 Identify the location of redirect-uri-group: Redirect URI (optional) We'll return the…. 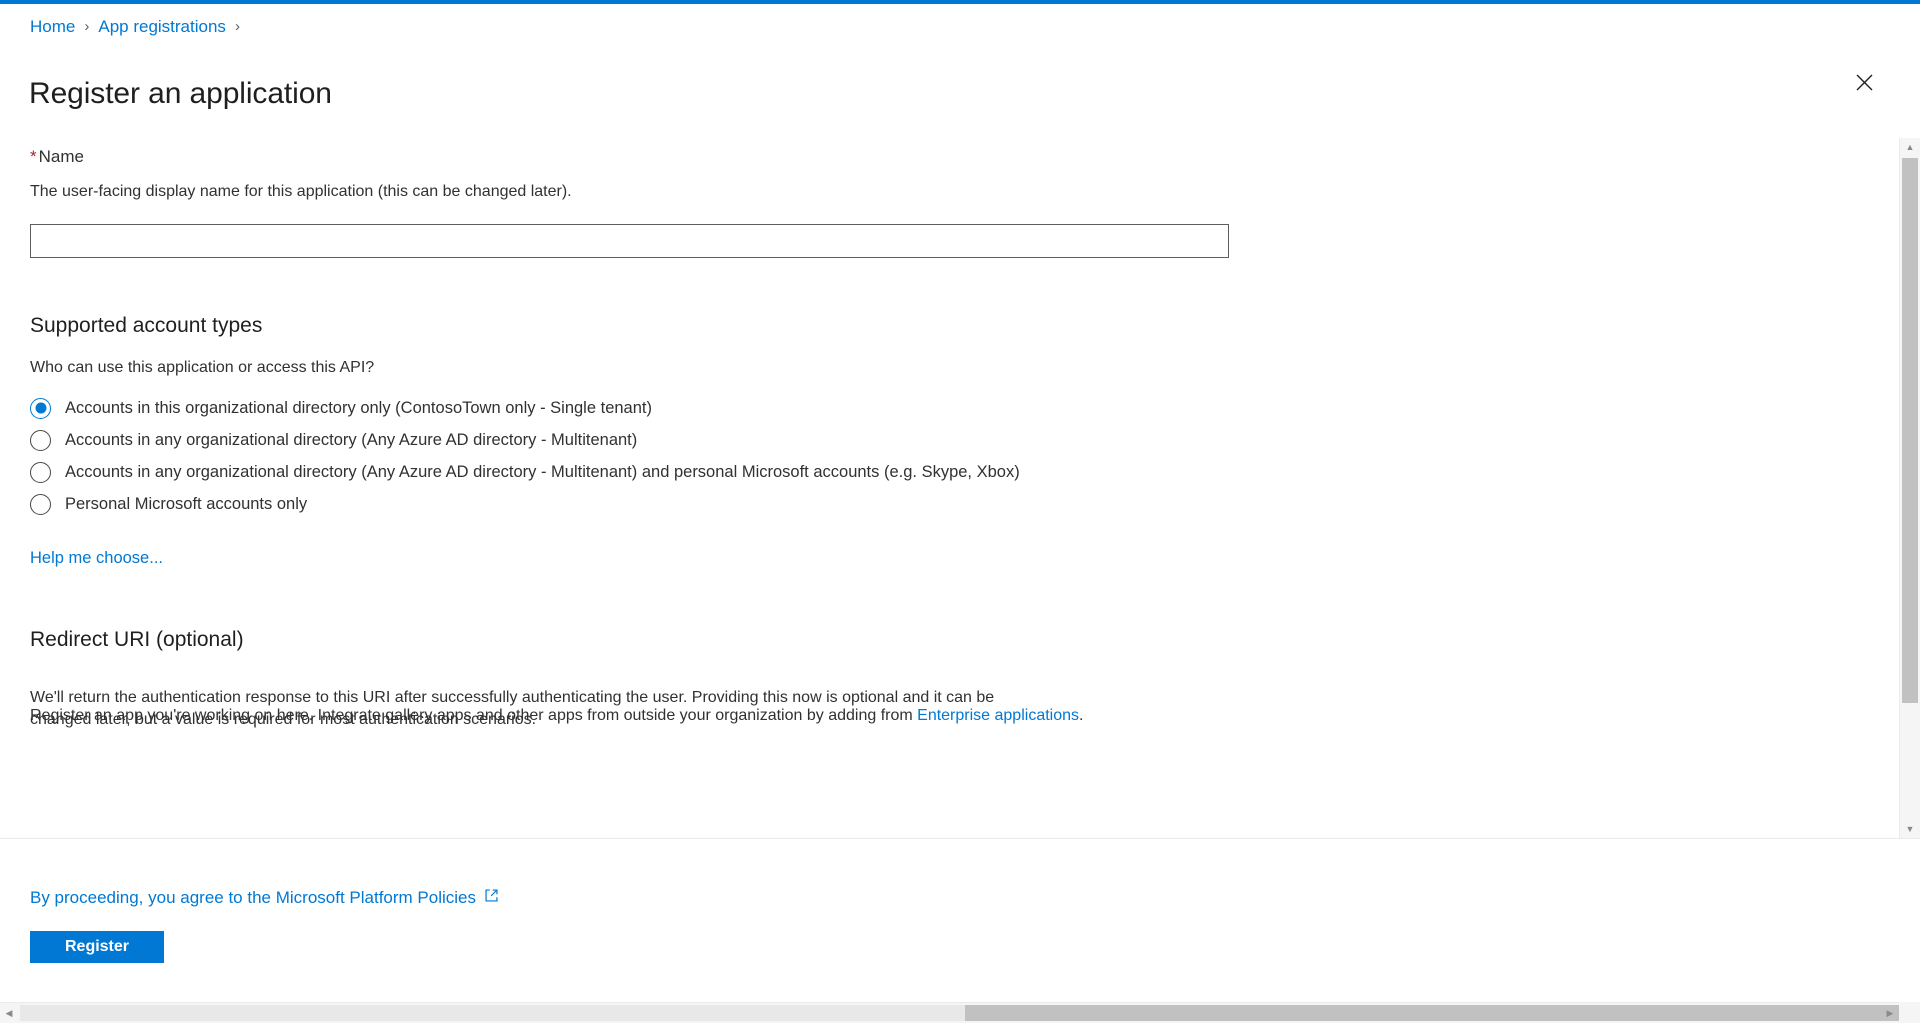
(975, 677).